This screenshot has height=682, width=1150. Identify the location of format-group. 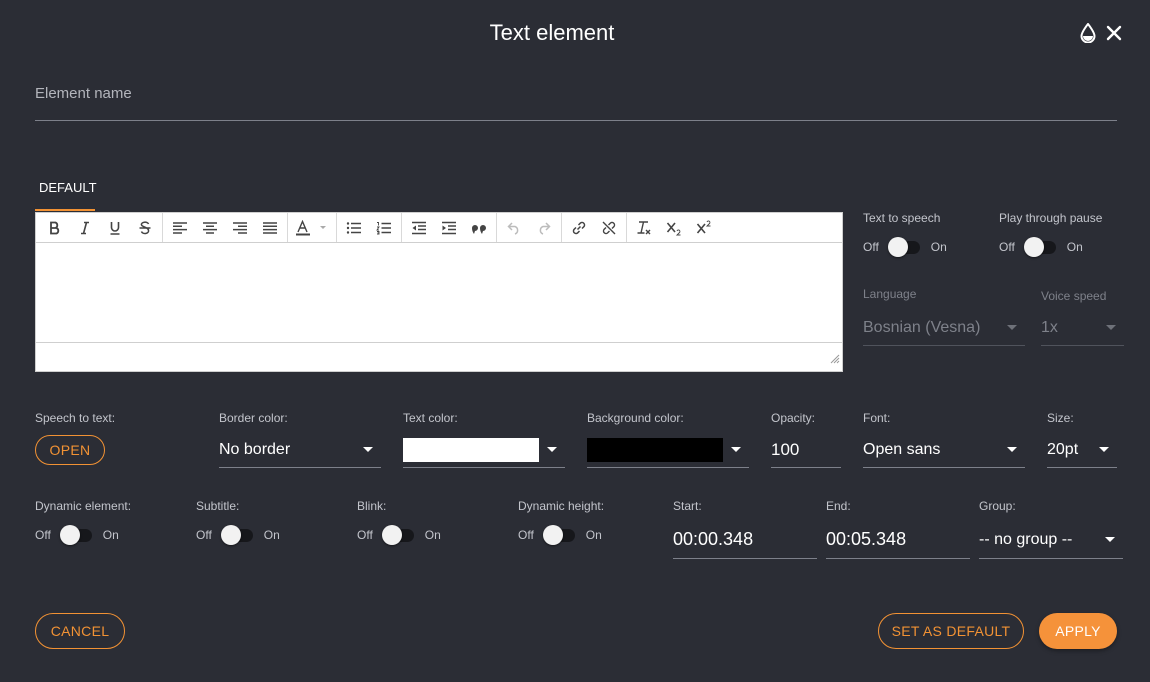
(100, 227).